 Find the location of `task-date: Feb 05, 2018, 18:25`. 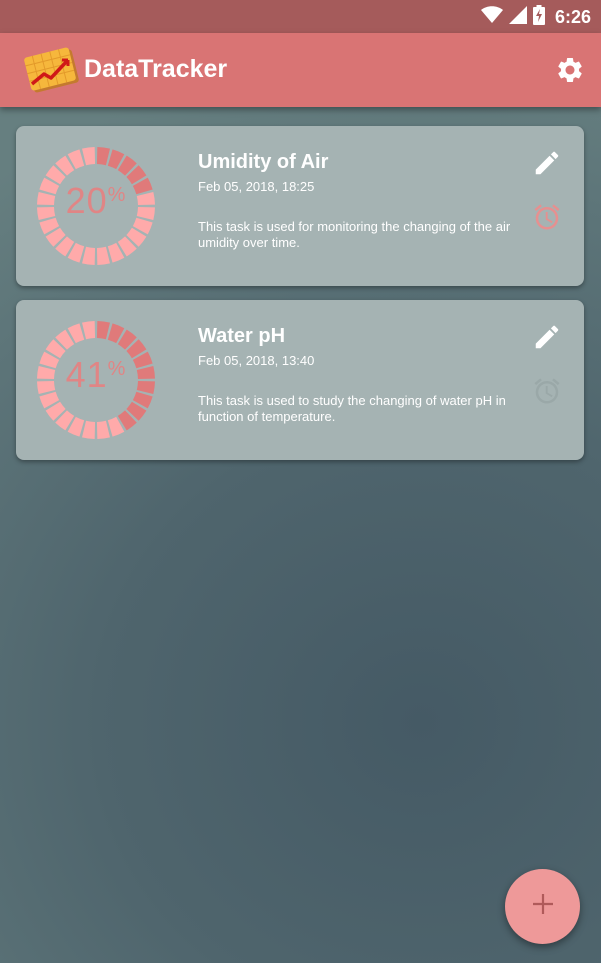

task-date: Feb 05, 2018, 18:25 is located at coordinates (256, 186).